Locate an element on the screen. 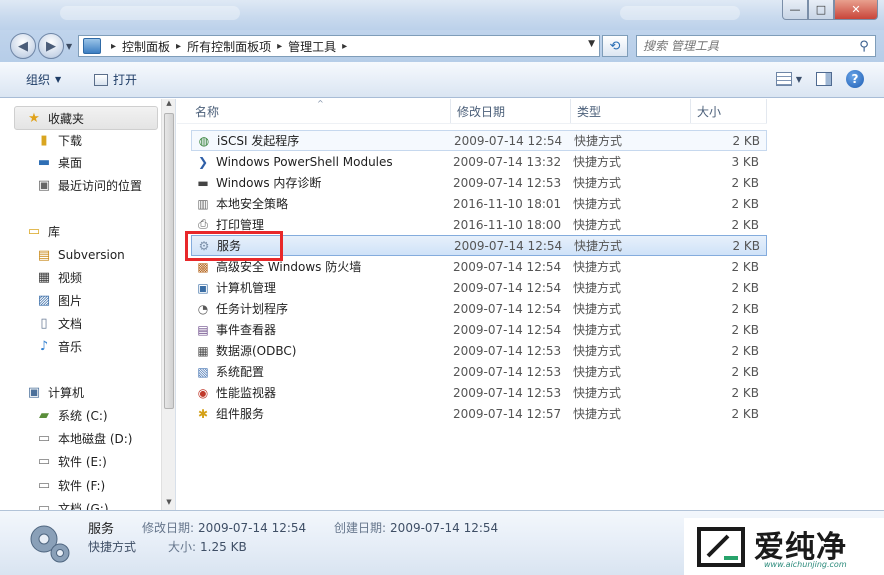  search-input is located at coordinates (748, 46).